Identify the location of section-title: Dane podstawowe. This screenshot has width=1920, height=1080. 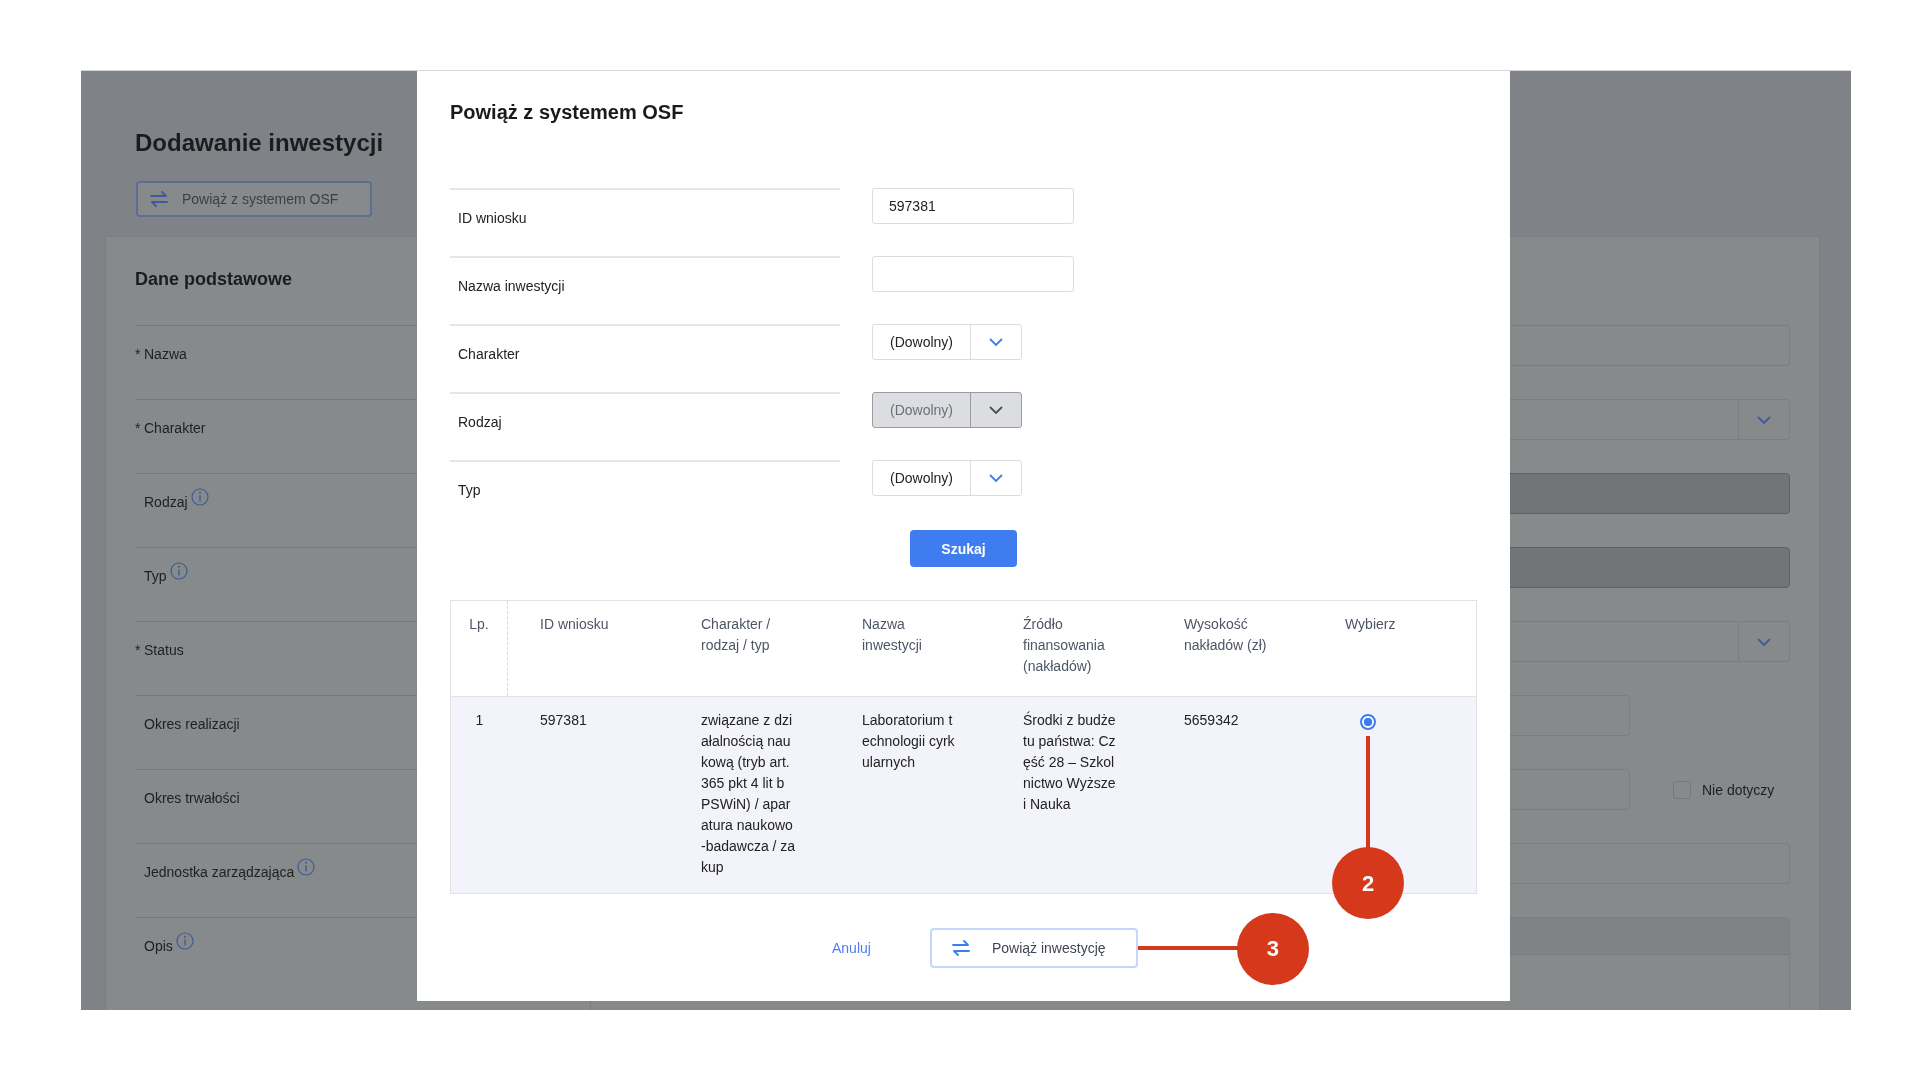
(214, 279).